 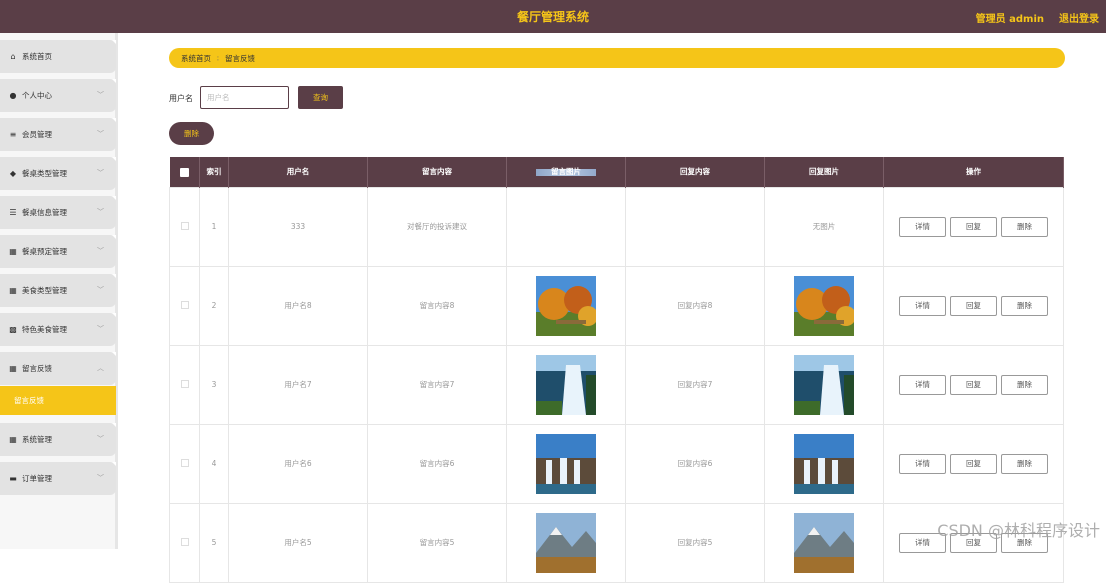 I want to click on sliders-icon: ☰, so click(x=13, y=212).